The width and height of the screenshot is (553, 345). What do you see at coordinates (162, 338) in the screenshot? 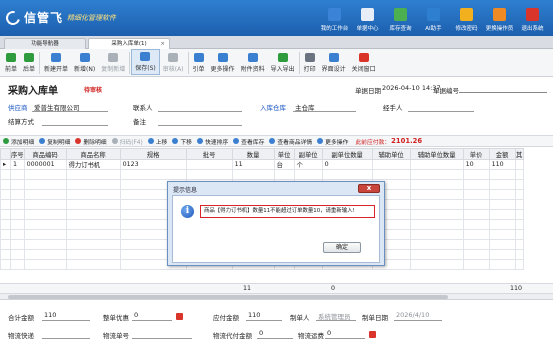
I see `tracking-field` at bounding box center [162, 338].